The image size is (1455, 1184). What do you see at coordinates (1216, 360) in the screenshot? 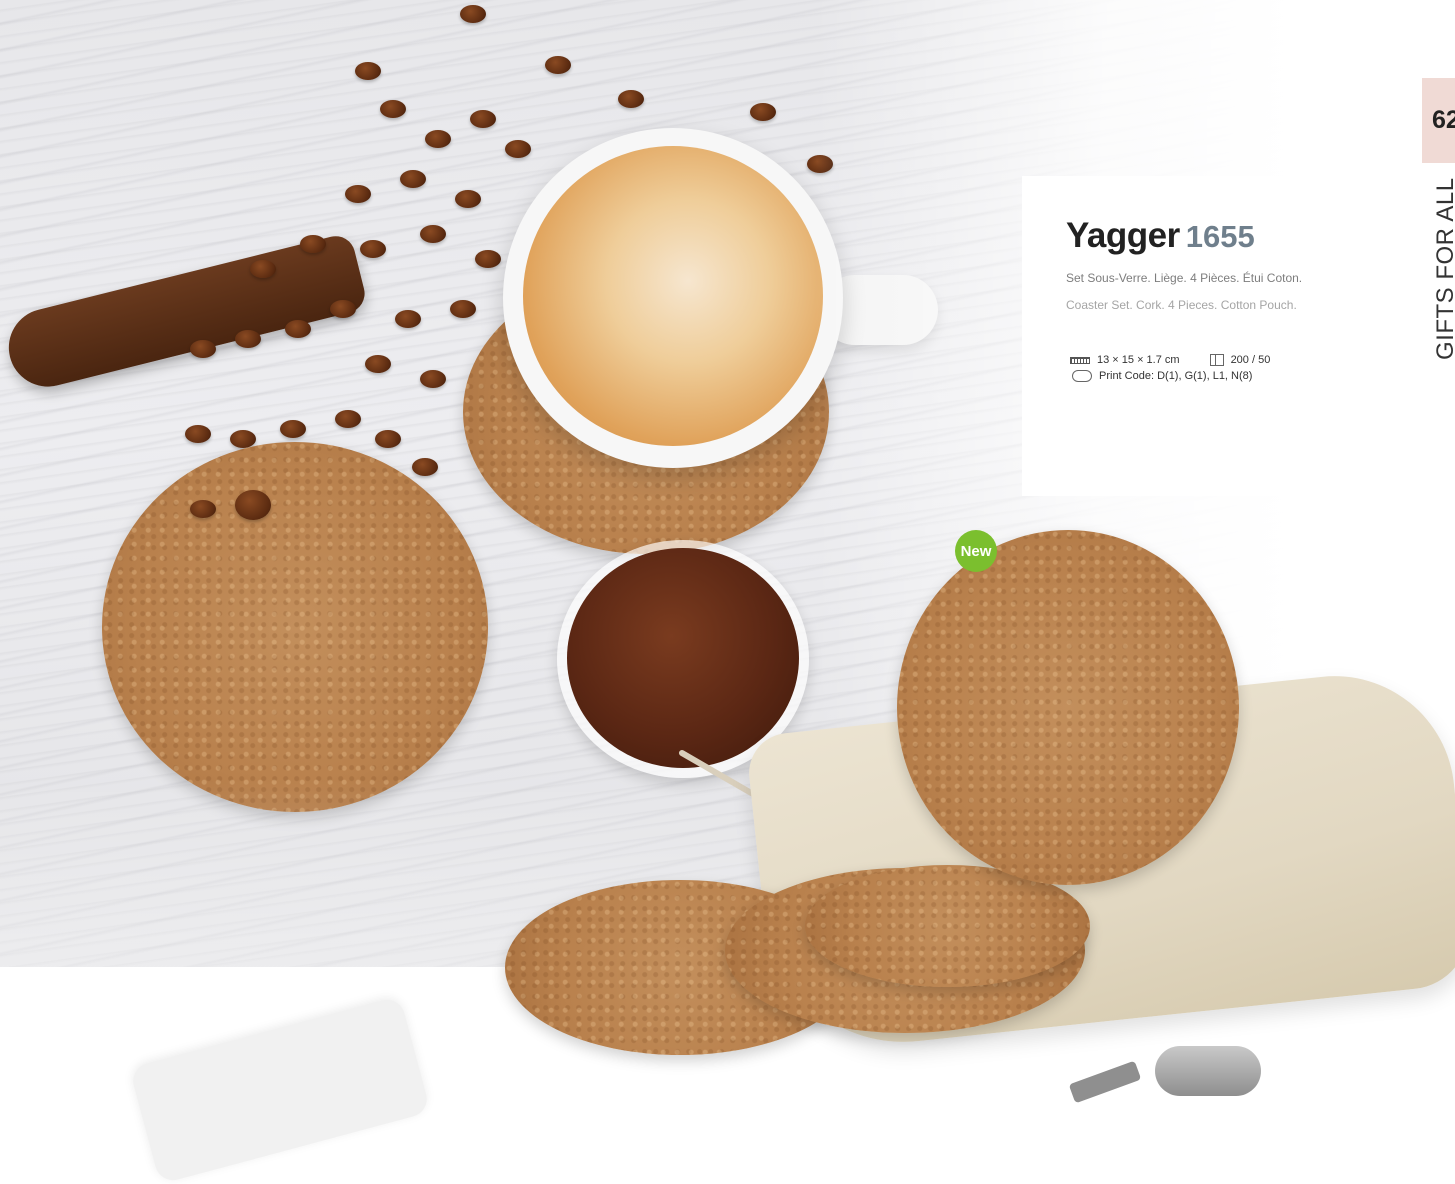
I see `box-icon` at bounding box center [1216, 360].